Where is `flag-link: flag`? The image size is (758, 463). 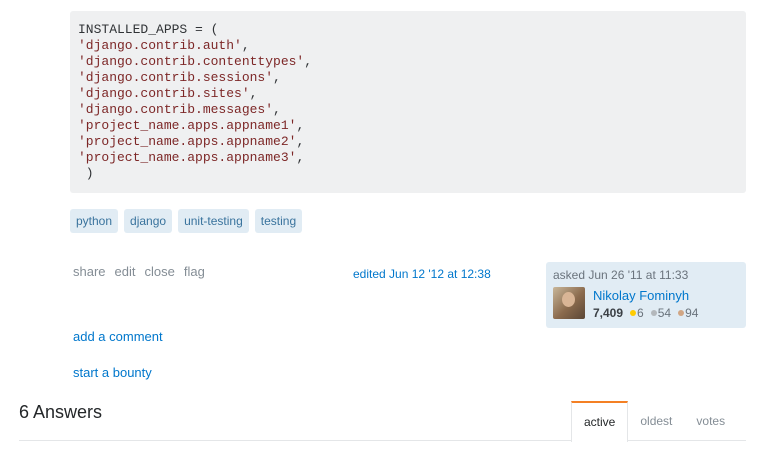 flag-link: flag is located at coordinates (194, 271).